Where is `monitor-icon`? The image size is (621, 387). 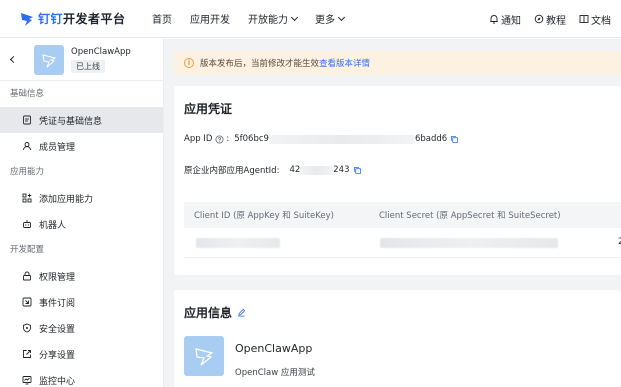
monitor-icon is located at coordinates (27, 380).